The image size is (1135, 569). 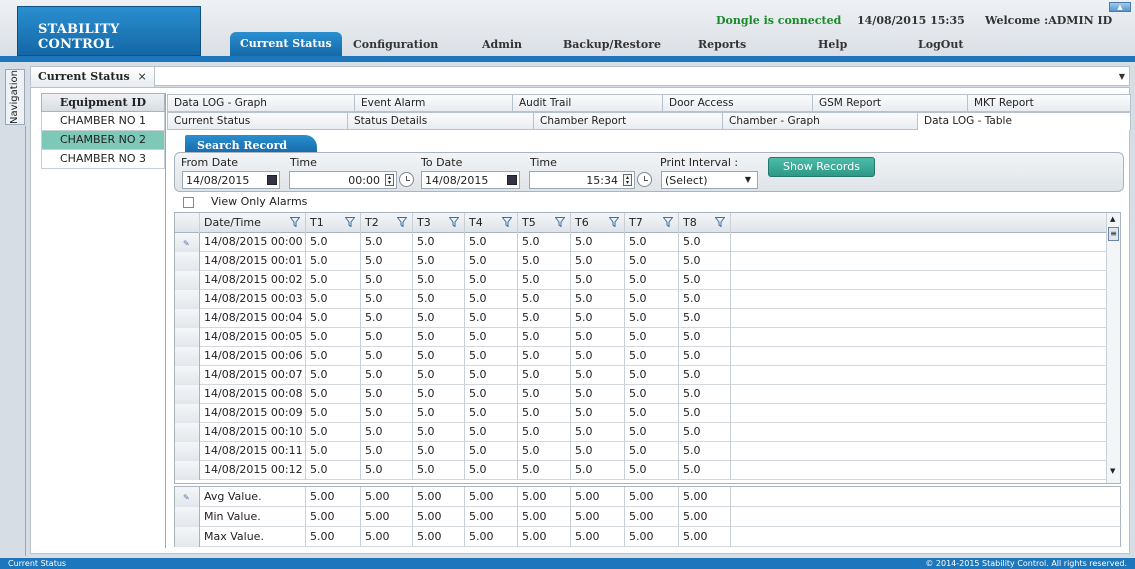 What do you see at coordinates (544, 223) in the screenshot?
I see `column-header-t5: T5` at bounding box center [544, 223].